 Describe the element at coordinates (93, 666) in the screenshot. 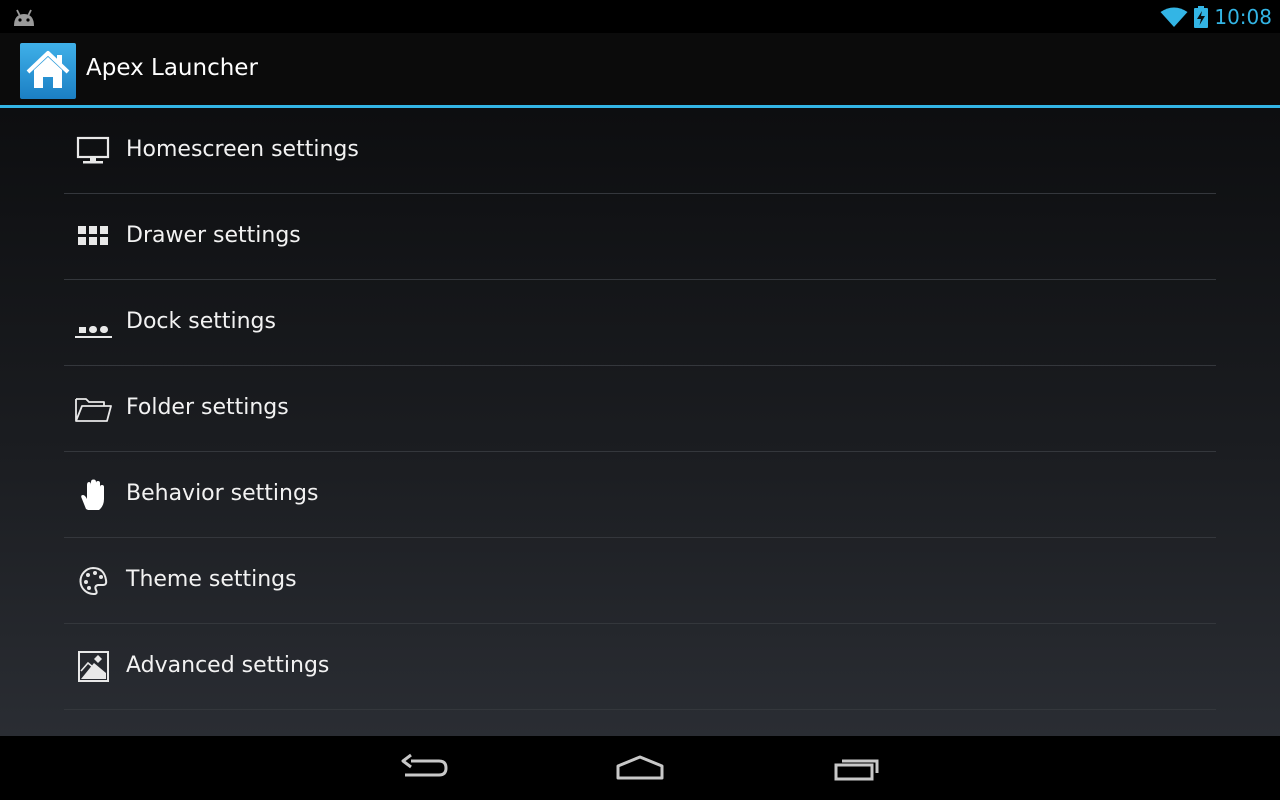

I see `advanced-image-icon` at that location.